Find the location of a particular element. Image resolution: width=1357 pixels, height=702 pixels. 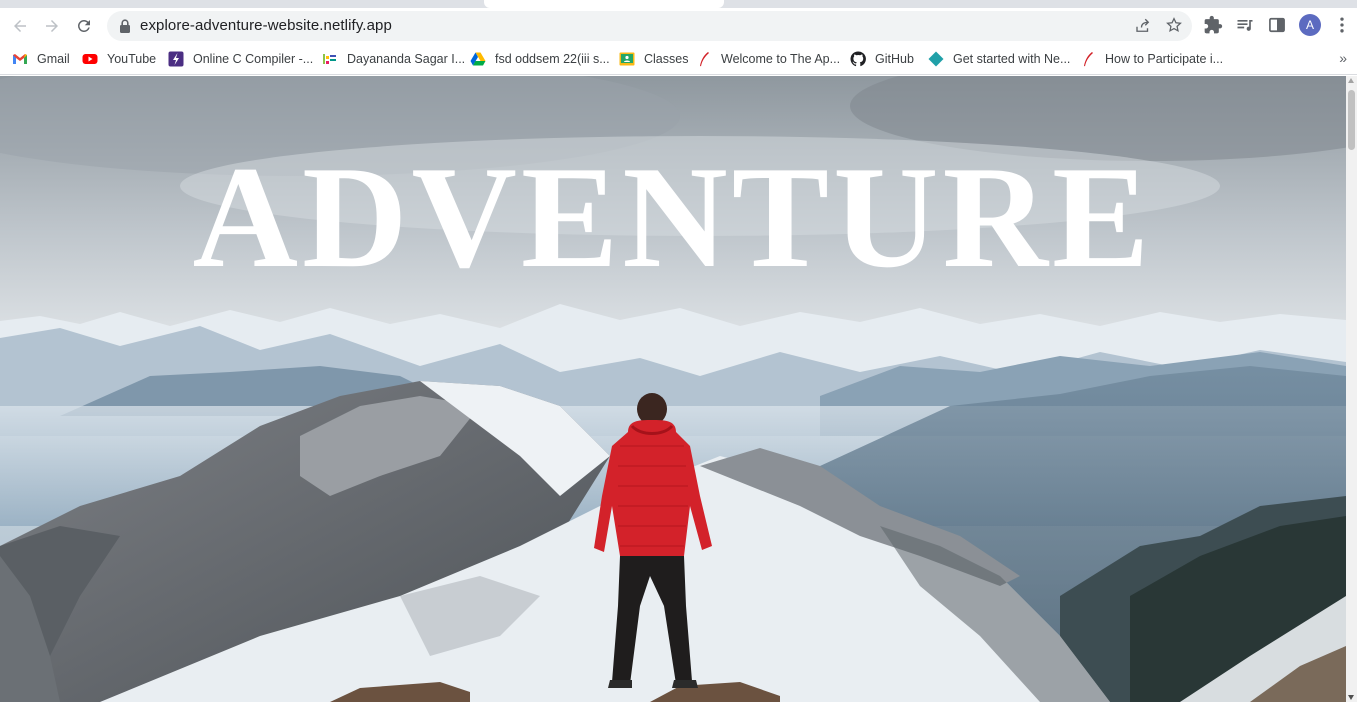

lock-icon is located at coordinates (125, 26).